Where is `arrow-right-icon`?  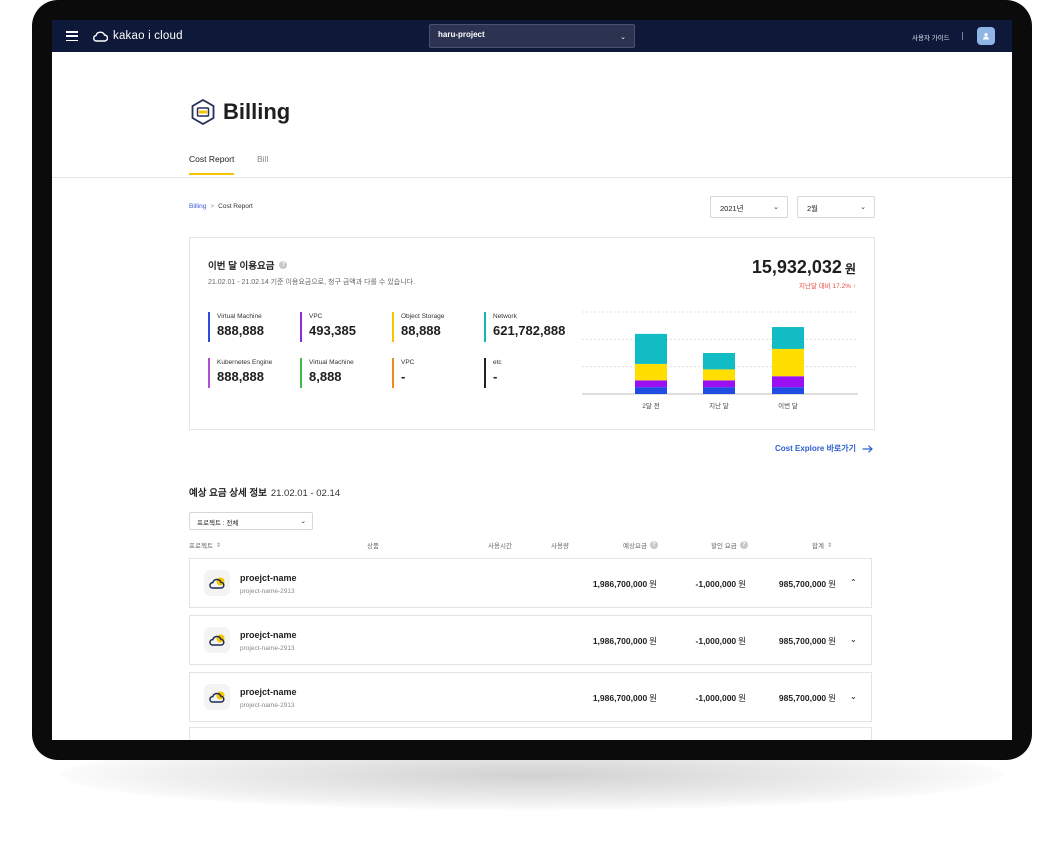
arrow-right-icon is located at coordinates (867, 448).